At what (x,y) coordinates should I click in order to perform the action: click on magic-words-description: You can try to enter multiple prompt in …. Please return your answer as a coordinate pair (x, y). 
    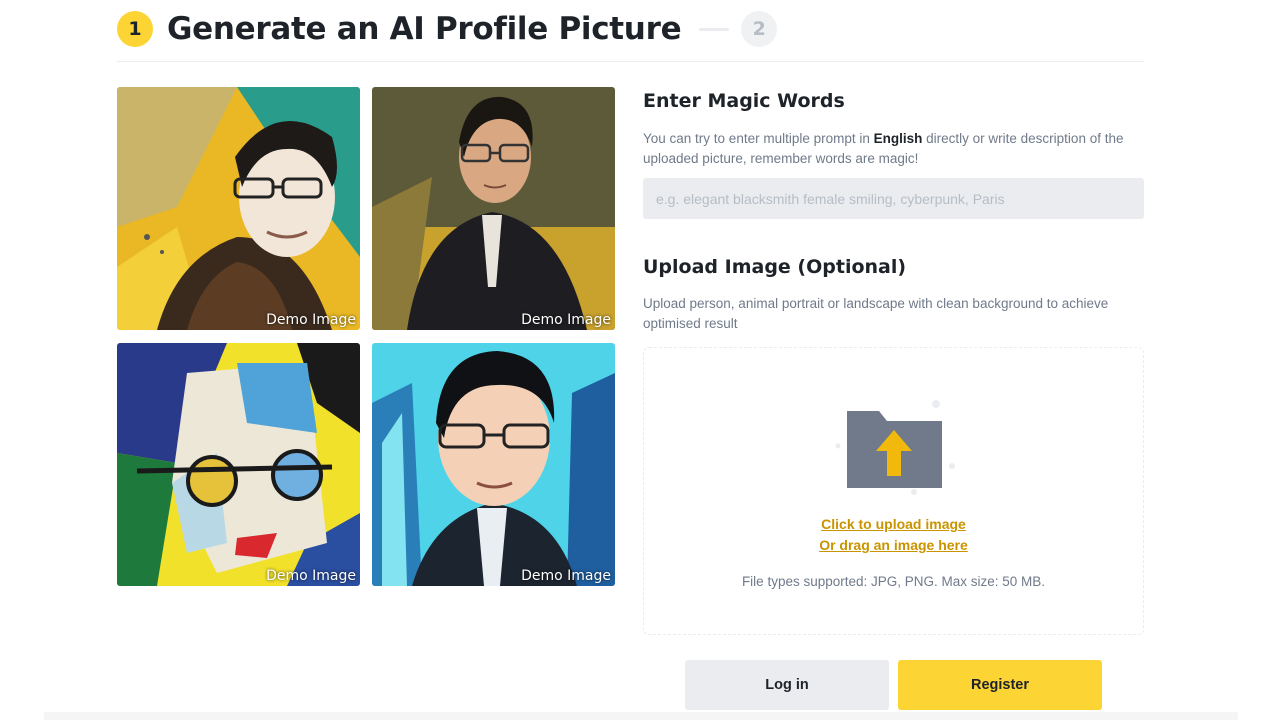
    Looking at the image, I should click on (898, 149).